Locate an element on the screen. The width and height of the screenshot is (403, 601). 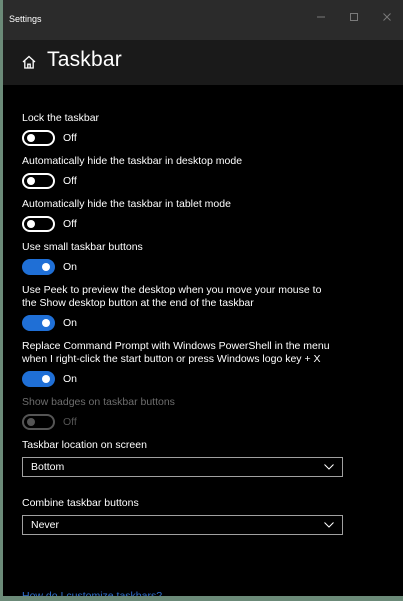
maximize-icon is located at coordinates (353, 17).